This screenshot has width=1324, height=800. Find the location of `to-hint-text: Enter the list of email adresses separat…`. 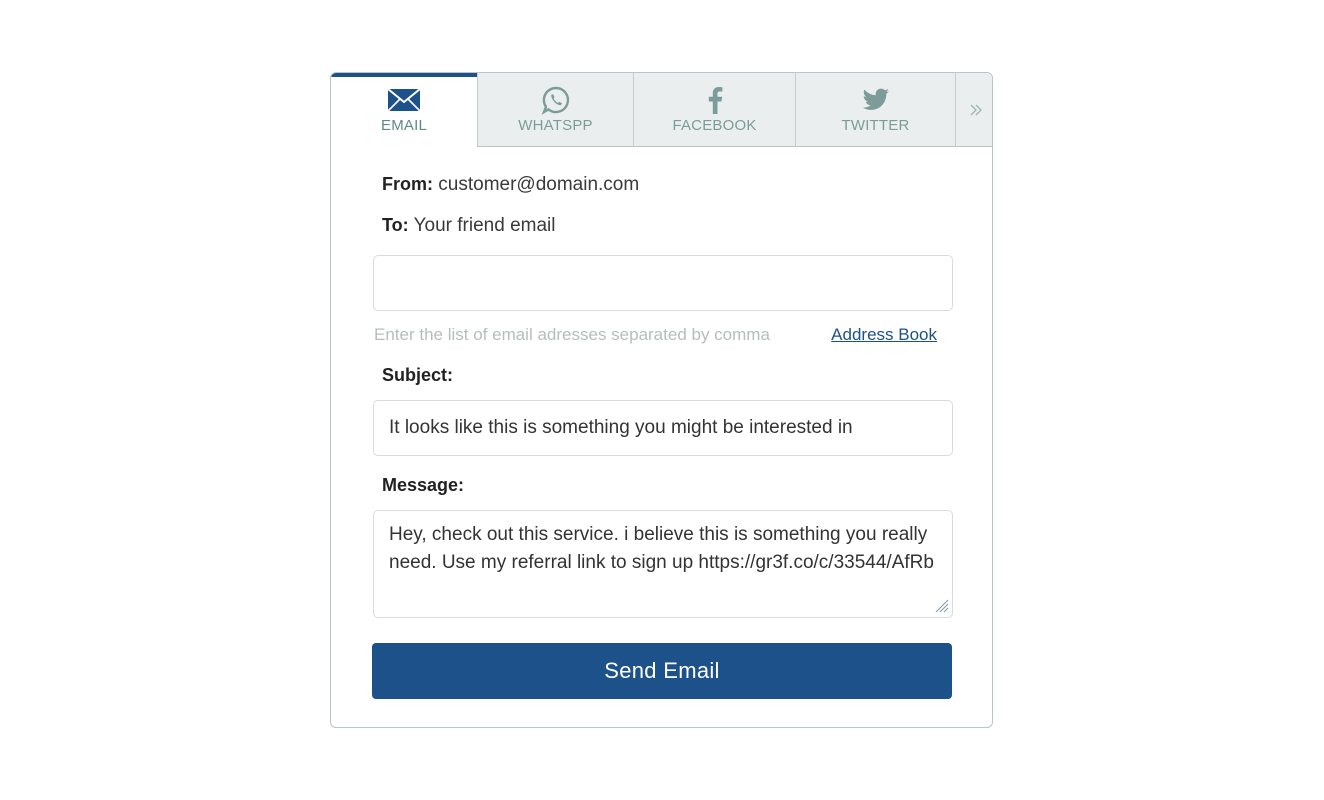

to-hint-text: Enter the list of email adresses separat… is located at coordinates (572, 334).